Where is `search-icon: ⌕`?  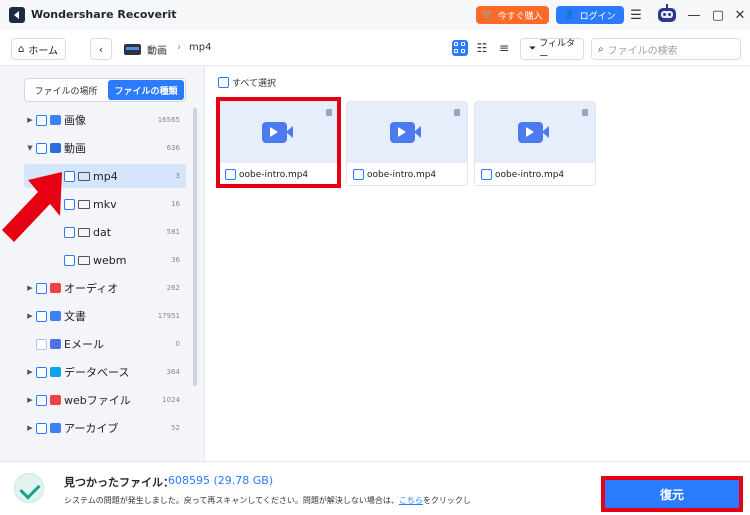 search-icon: ⌕ is located at coordinates (601, 49).